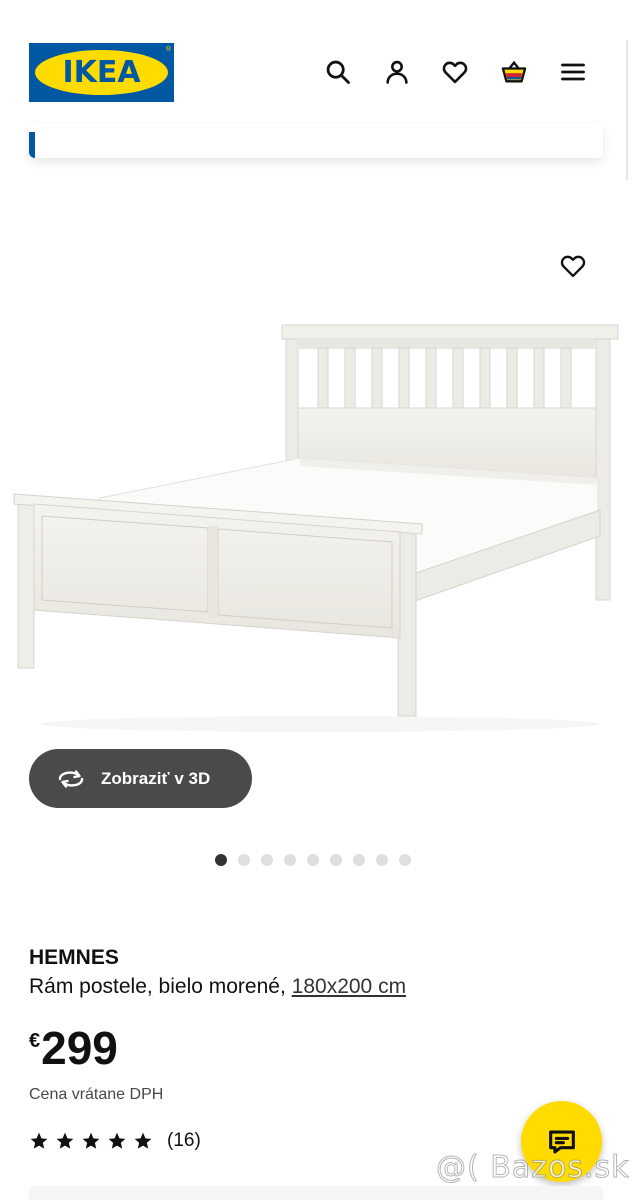 This screenshot has height=1200, width=632. I want to click on image-carousel-dots, so click(313, 860).